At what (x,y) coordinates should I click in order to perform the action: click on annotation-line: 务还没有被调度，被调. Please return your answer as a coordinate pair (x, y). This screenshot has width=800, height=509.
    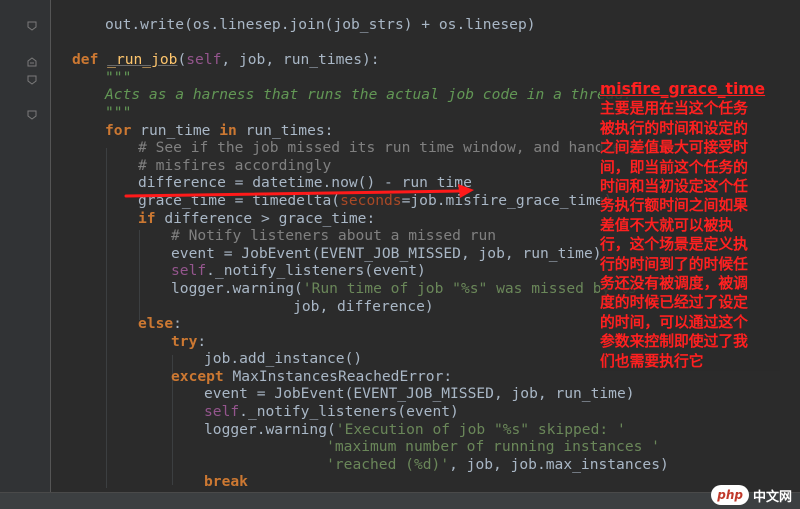
    Looking at the image, I should click on (674, 284).